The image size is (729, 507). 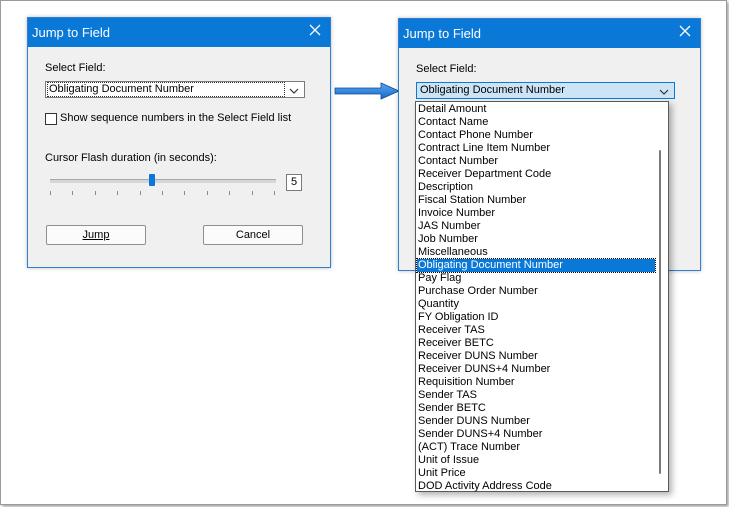 I want to click on jump-button: Jump, so click(x=96, y=235).